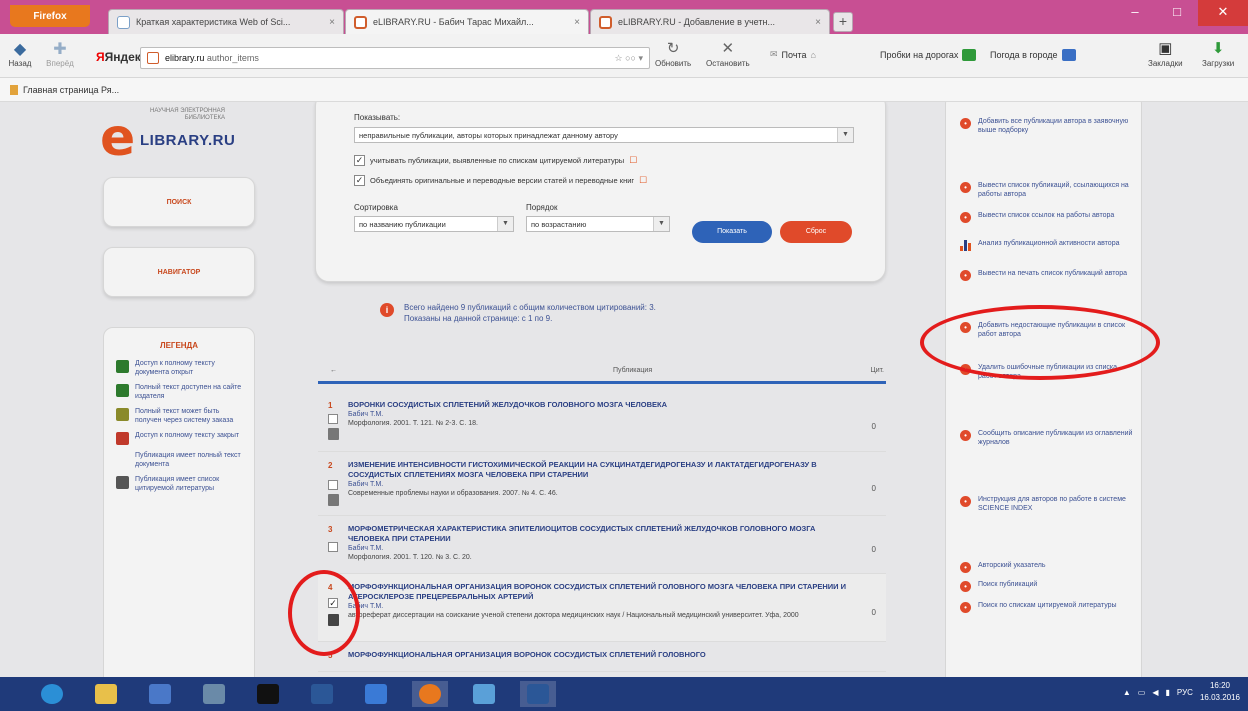 The image size is (1248, 711). Describe the element at coordinates (434, 224) in the screenshot. I see `sort-select: по названию публикации ▼` at that location.